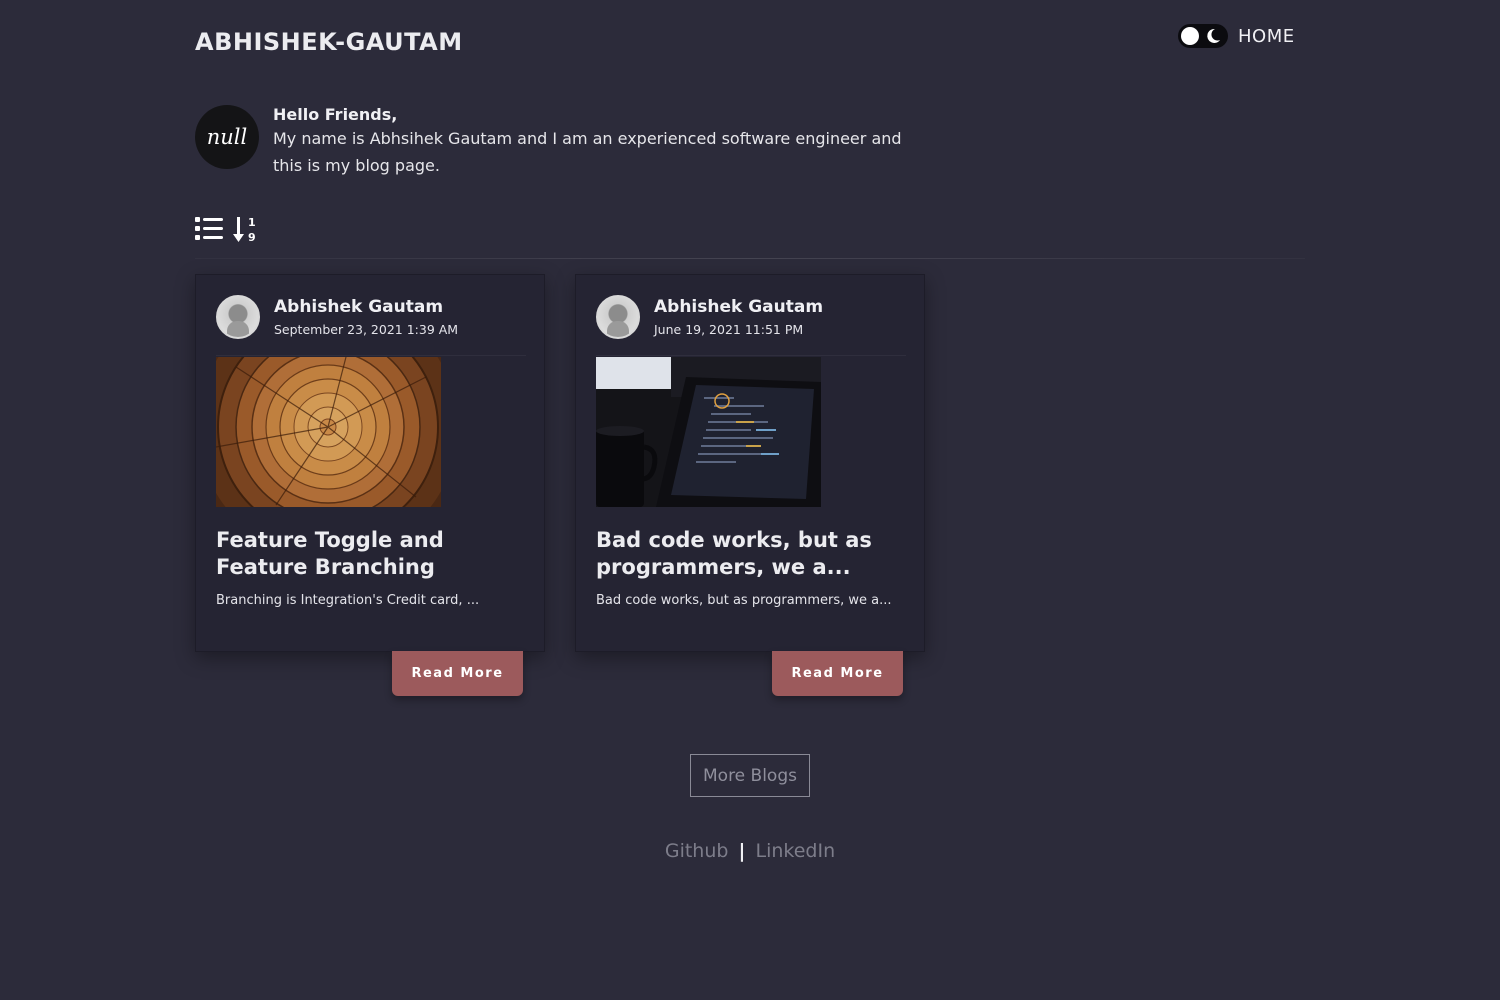 The image size is (1500, 1000). What do you see at coordinates (371, 554) in the screenshot?
I see `post-title: Feature Toggle and Feature Branching` at bounding box center [371, 554].